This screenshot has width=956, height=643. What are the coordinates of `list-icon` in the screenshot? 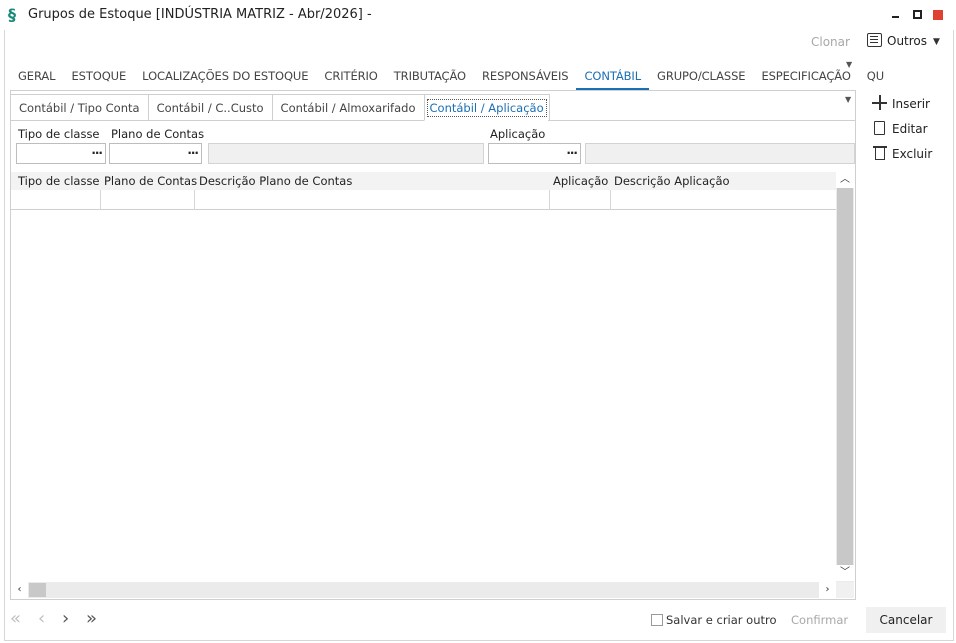 It's located at (874, 40).